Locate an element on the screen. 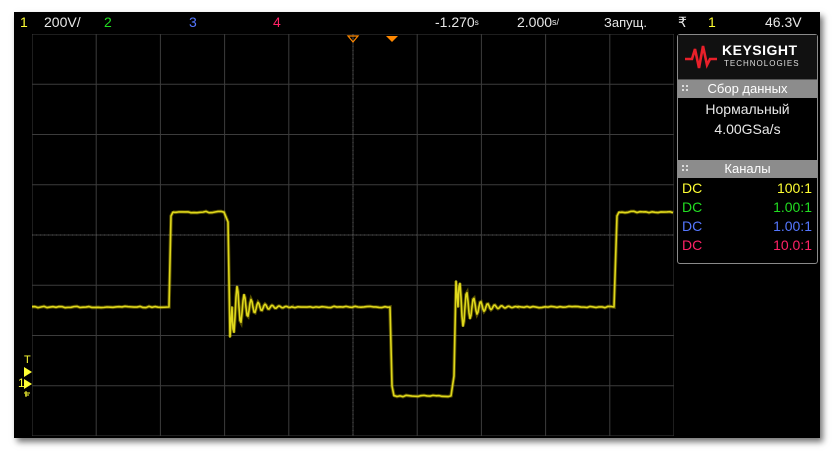 This screenshot has width=832, height=453. trigger-level: 46.3V is located at coordinates (783, 22).